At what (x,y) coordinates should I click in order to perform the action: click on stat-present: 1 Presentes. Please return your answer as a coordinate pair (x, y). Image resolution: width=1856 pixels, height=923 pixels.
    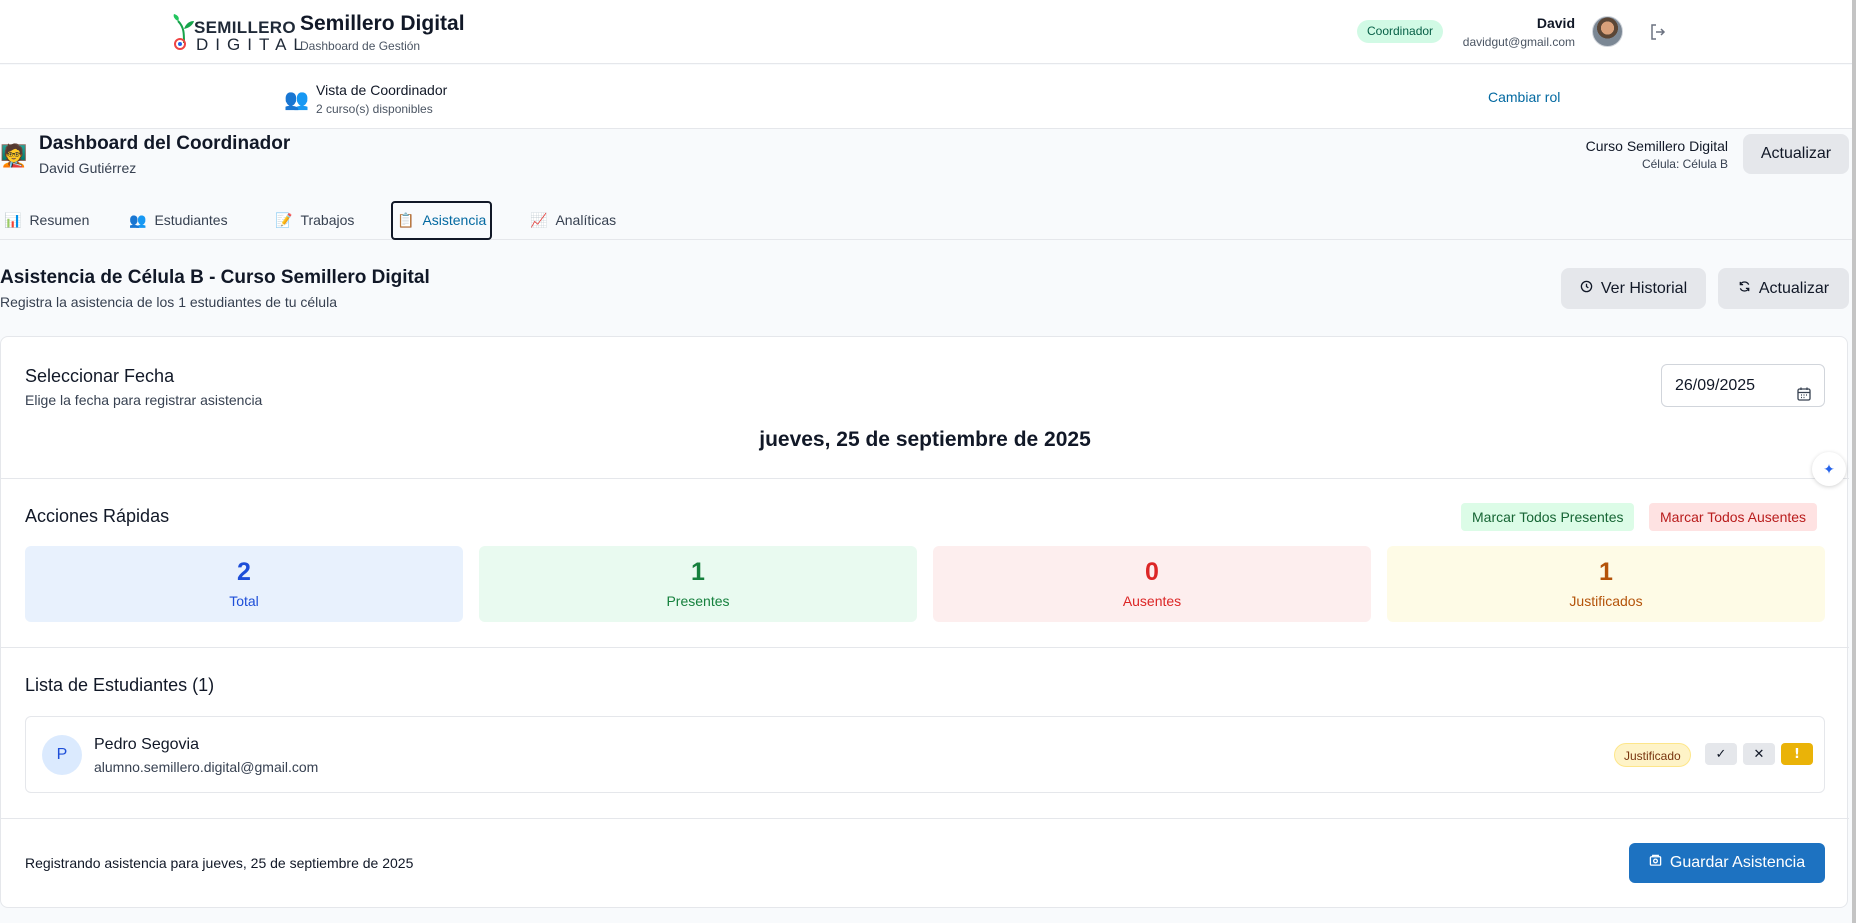
    Looking at the image, I should click on (698, 584).